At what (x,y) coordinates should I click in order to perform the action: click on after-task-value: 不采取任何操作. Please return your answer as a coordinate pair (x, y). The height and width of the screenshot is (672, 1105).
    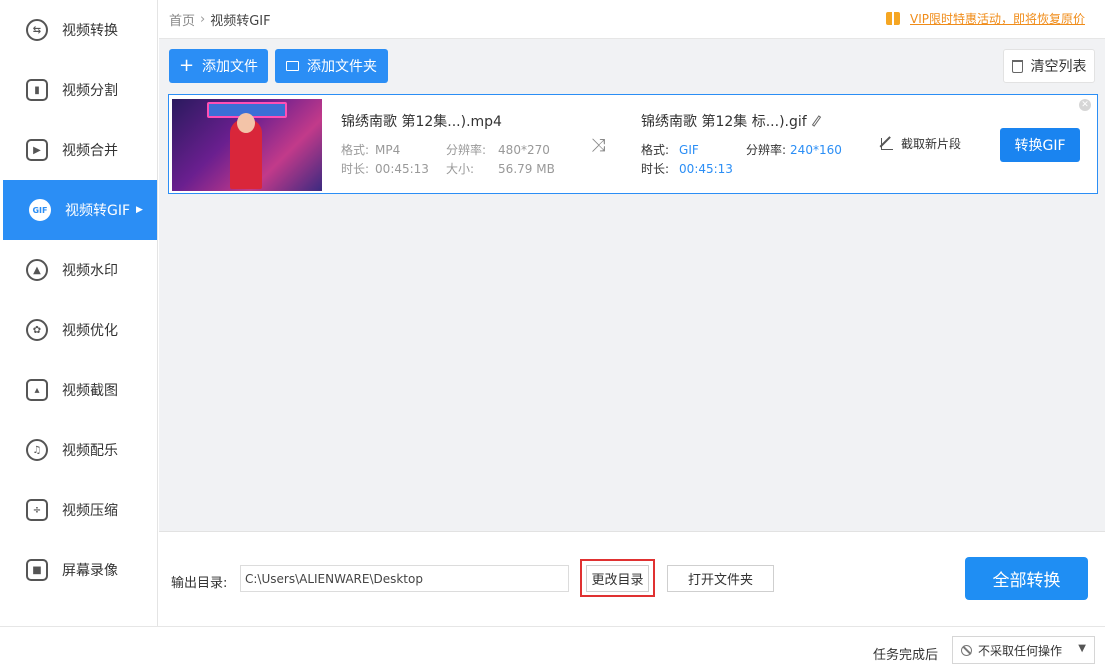
    Looking at the image, I should click on (1020, 650).